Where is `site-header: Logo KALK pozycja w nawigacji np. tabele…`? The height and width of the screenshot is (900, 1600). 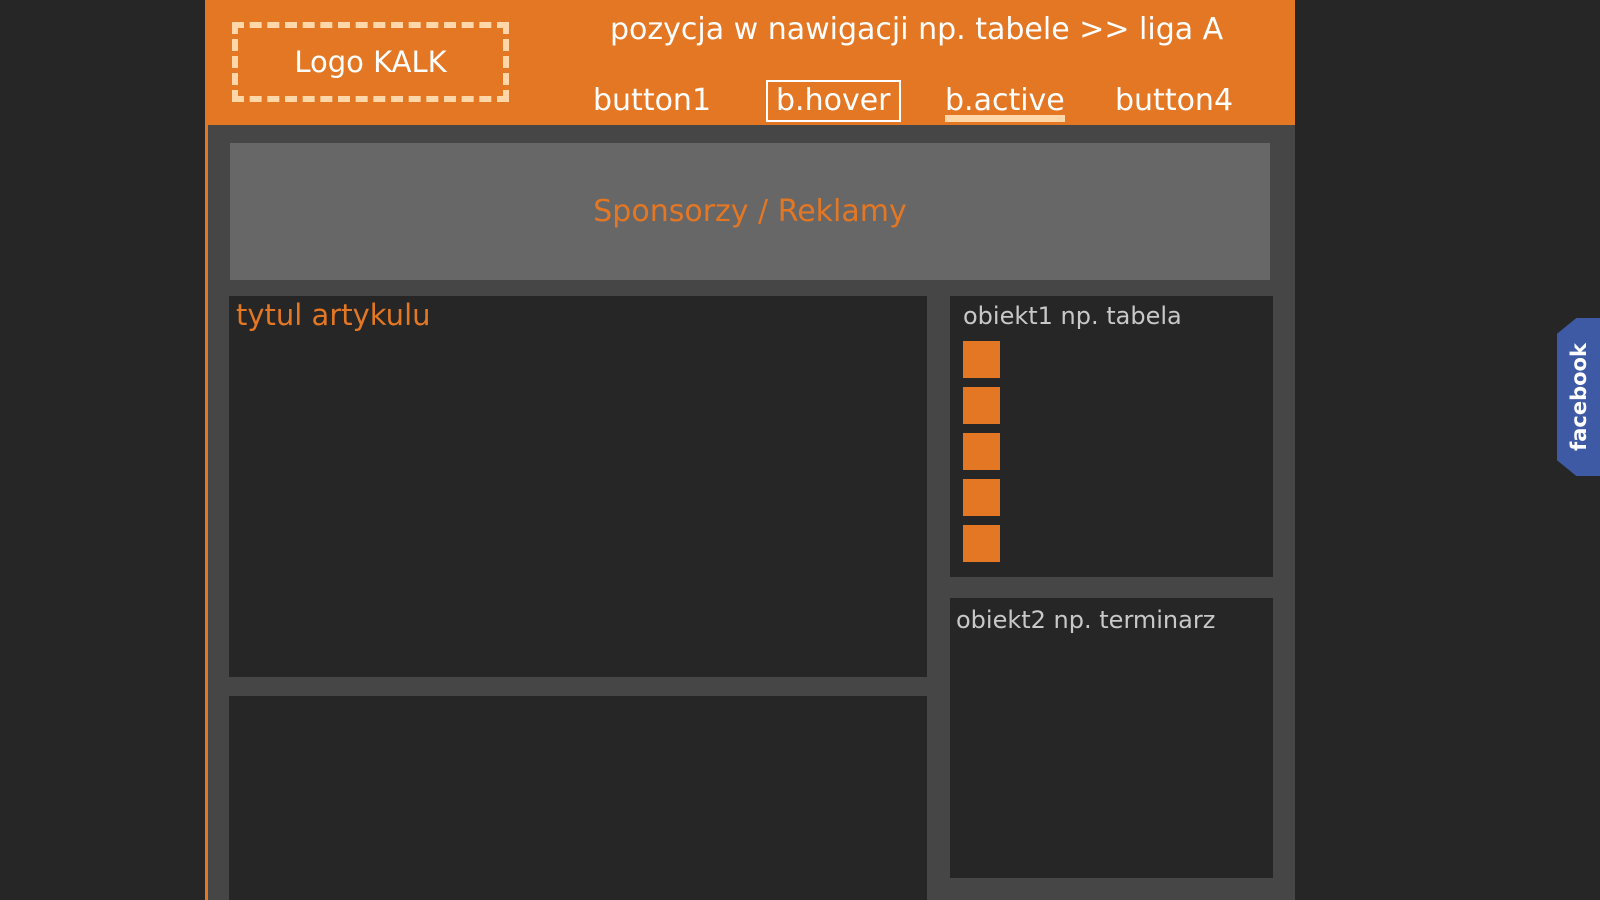
site-header: Logo KALK pozycja w nawigacji np. tabele… is located at coordinates (750, 62).